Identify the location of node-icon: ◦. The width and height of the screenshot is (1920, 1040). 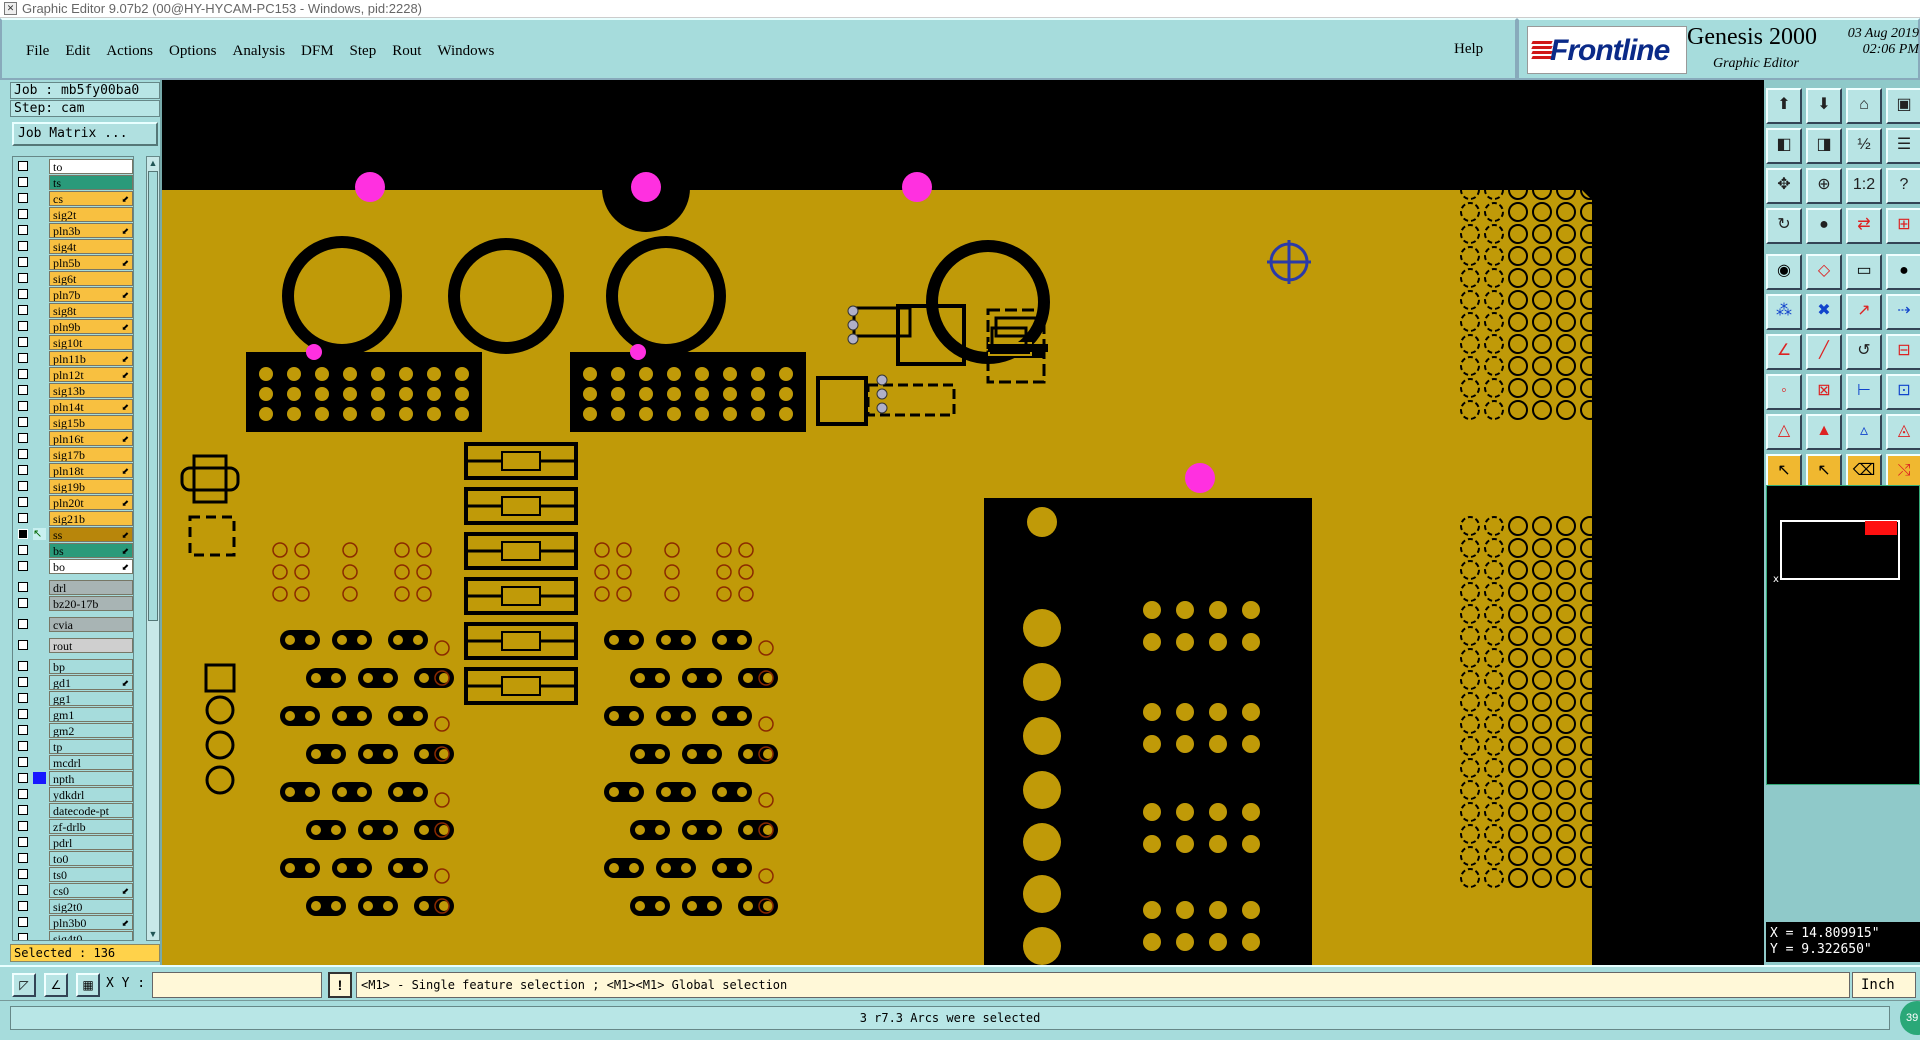
(1784, 392).